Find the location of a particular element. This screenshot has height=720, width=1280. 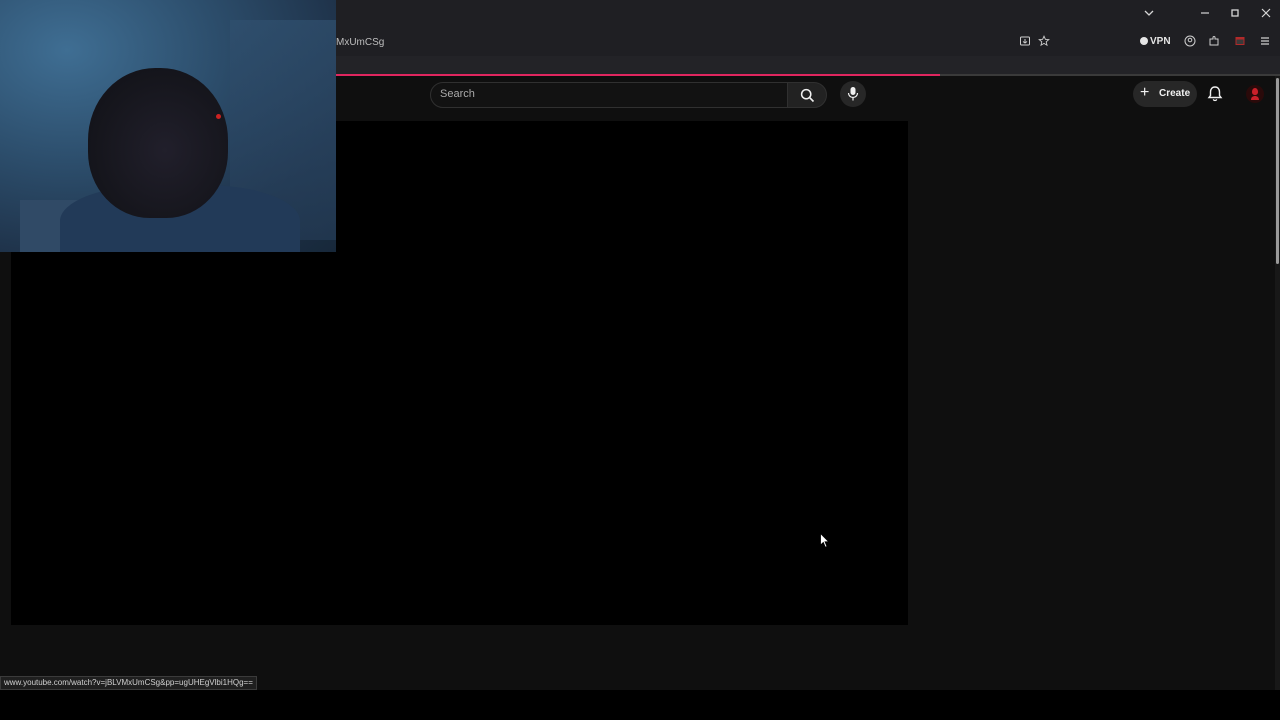

bottom-bar is located at coordinates (640, 705).